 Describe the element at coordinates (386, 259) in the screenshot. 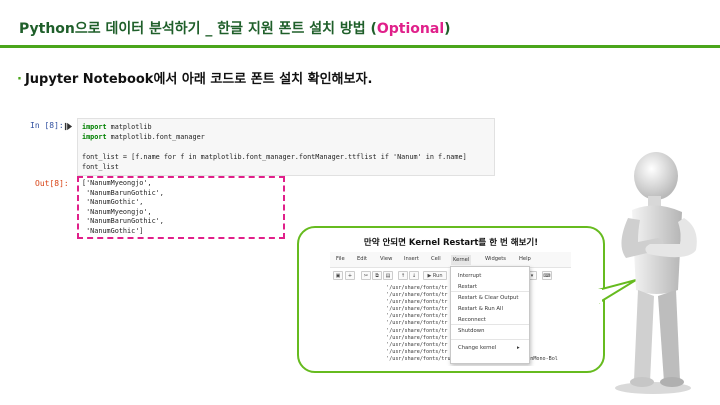

I see `menu-view: View` at that location.